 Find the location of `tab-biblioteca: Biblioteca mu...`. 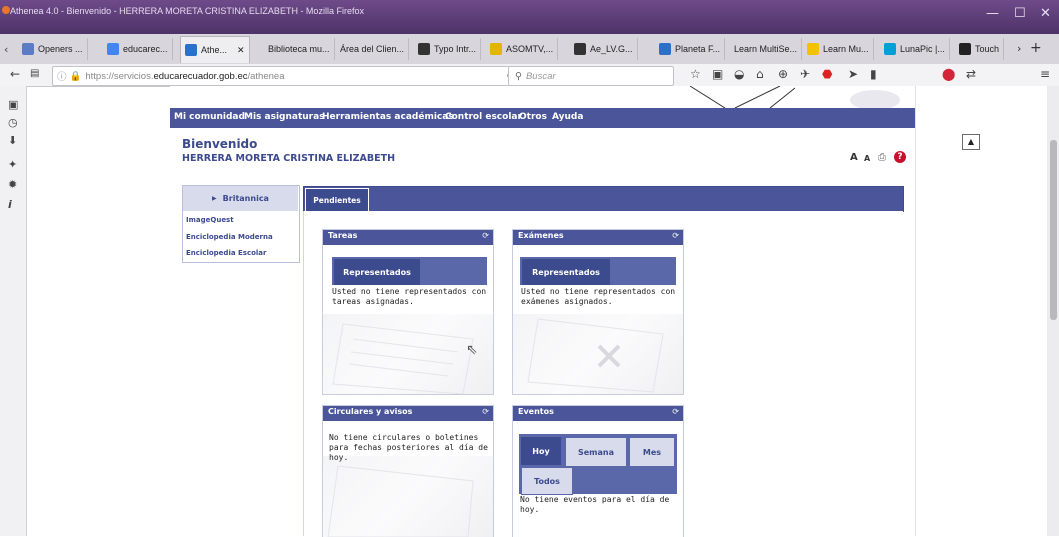

tab-biblioteca: Biblioteca mu... is located at coordinates (299, 49).